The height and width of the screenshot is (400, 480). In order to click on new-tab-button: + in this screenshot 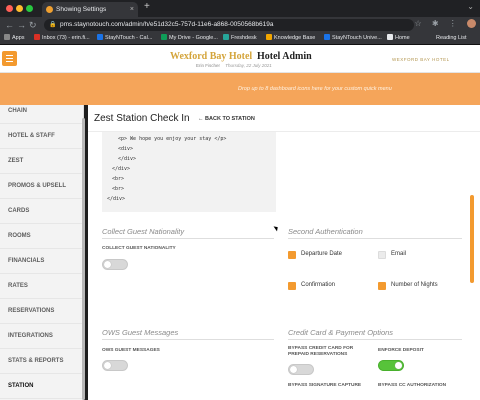, I will do `click(147, 6)`.